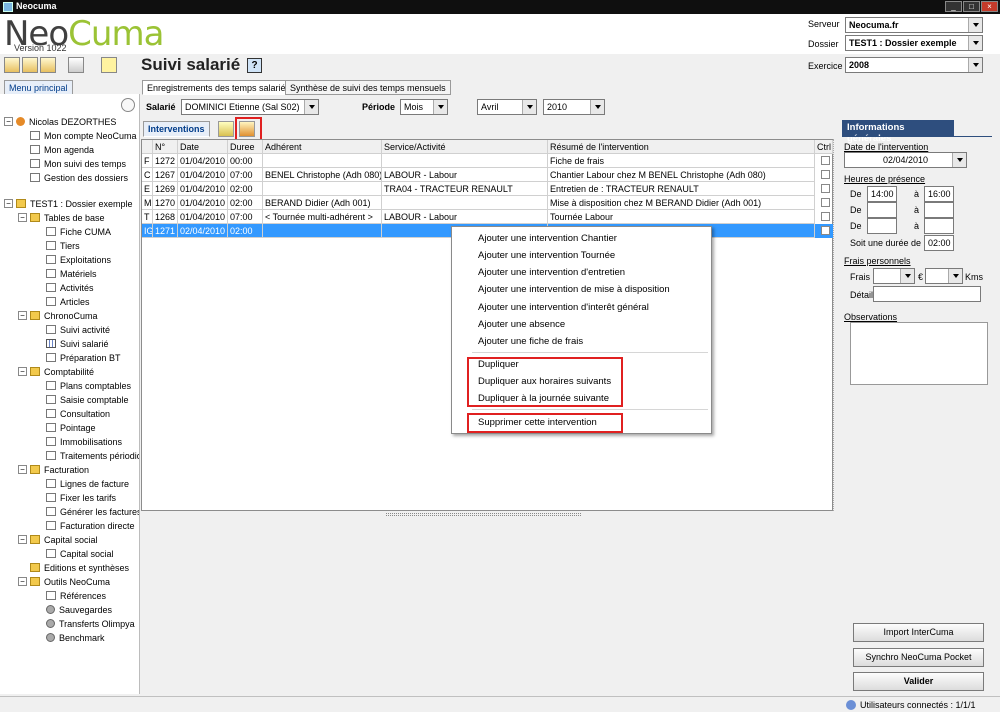  What do you see at coordinates (70, 582) in the screenshot?
I see `tree-group: Outils NeoCuma` at bounding box center [70, 582].